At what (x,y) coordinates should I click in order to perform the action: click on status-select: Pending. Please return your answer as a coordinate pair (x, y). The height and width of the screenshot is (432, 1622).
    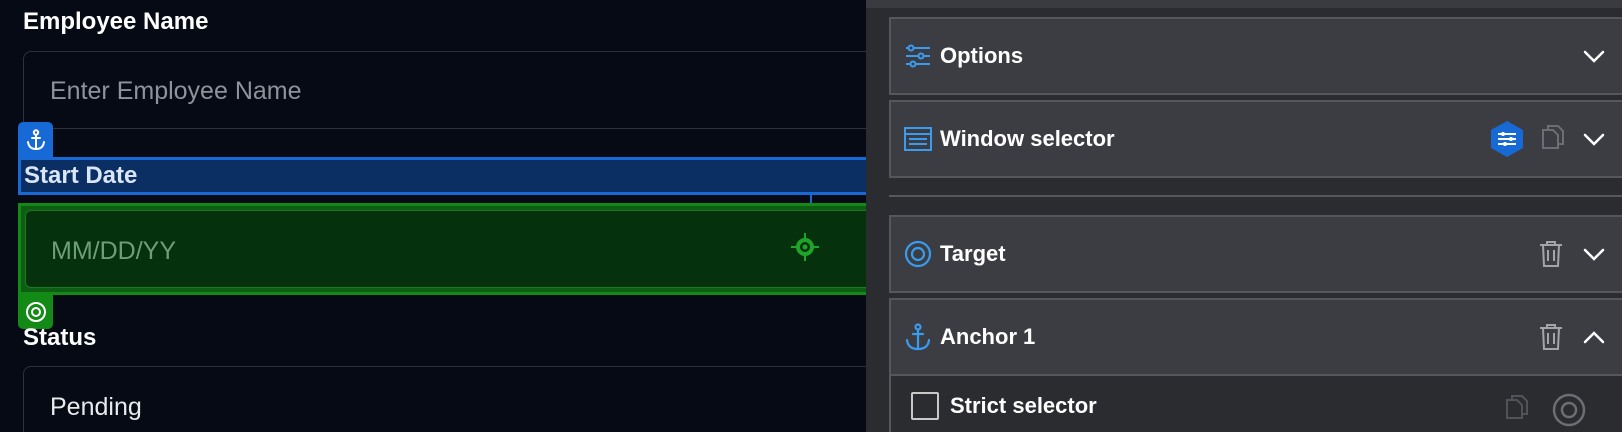
    Looking at the image, I should click on (444, 399).